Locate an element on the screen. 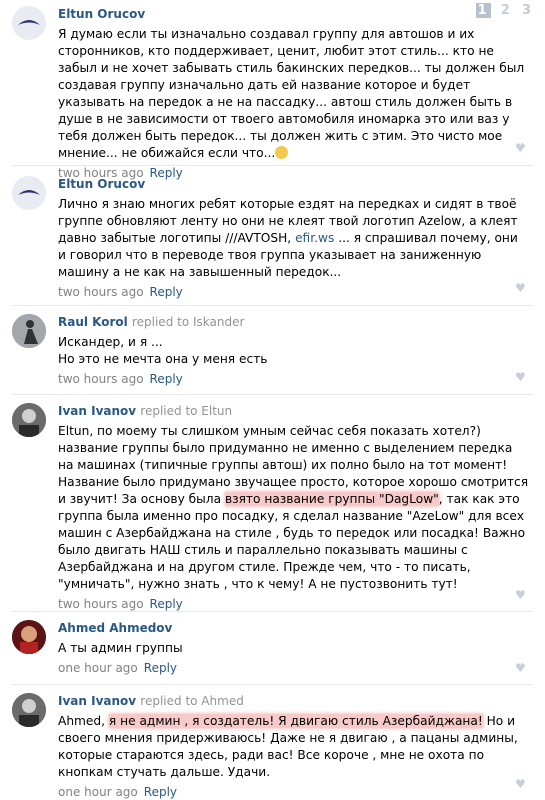  replied-to: replied to Eltun is located at coordinates (186, 411).